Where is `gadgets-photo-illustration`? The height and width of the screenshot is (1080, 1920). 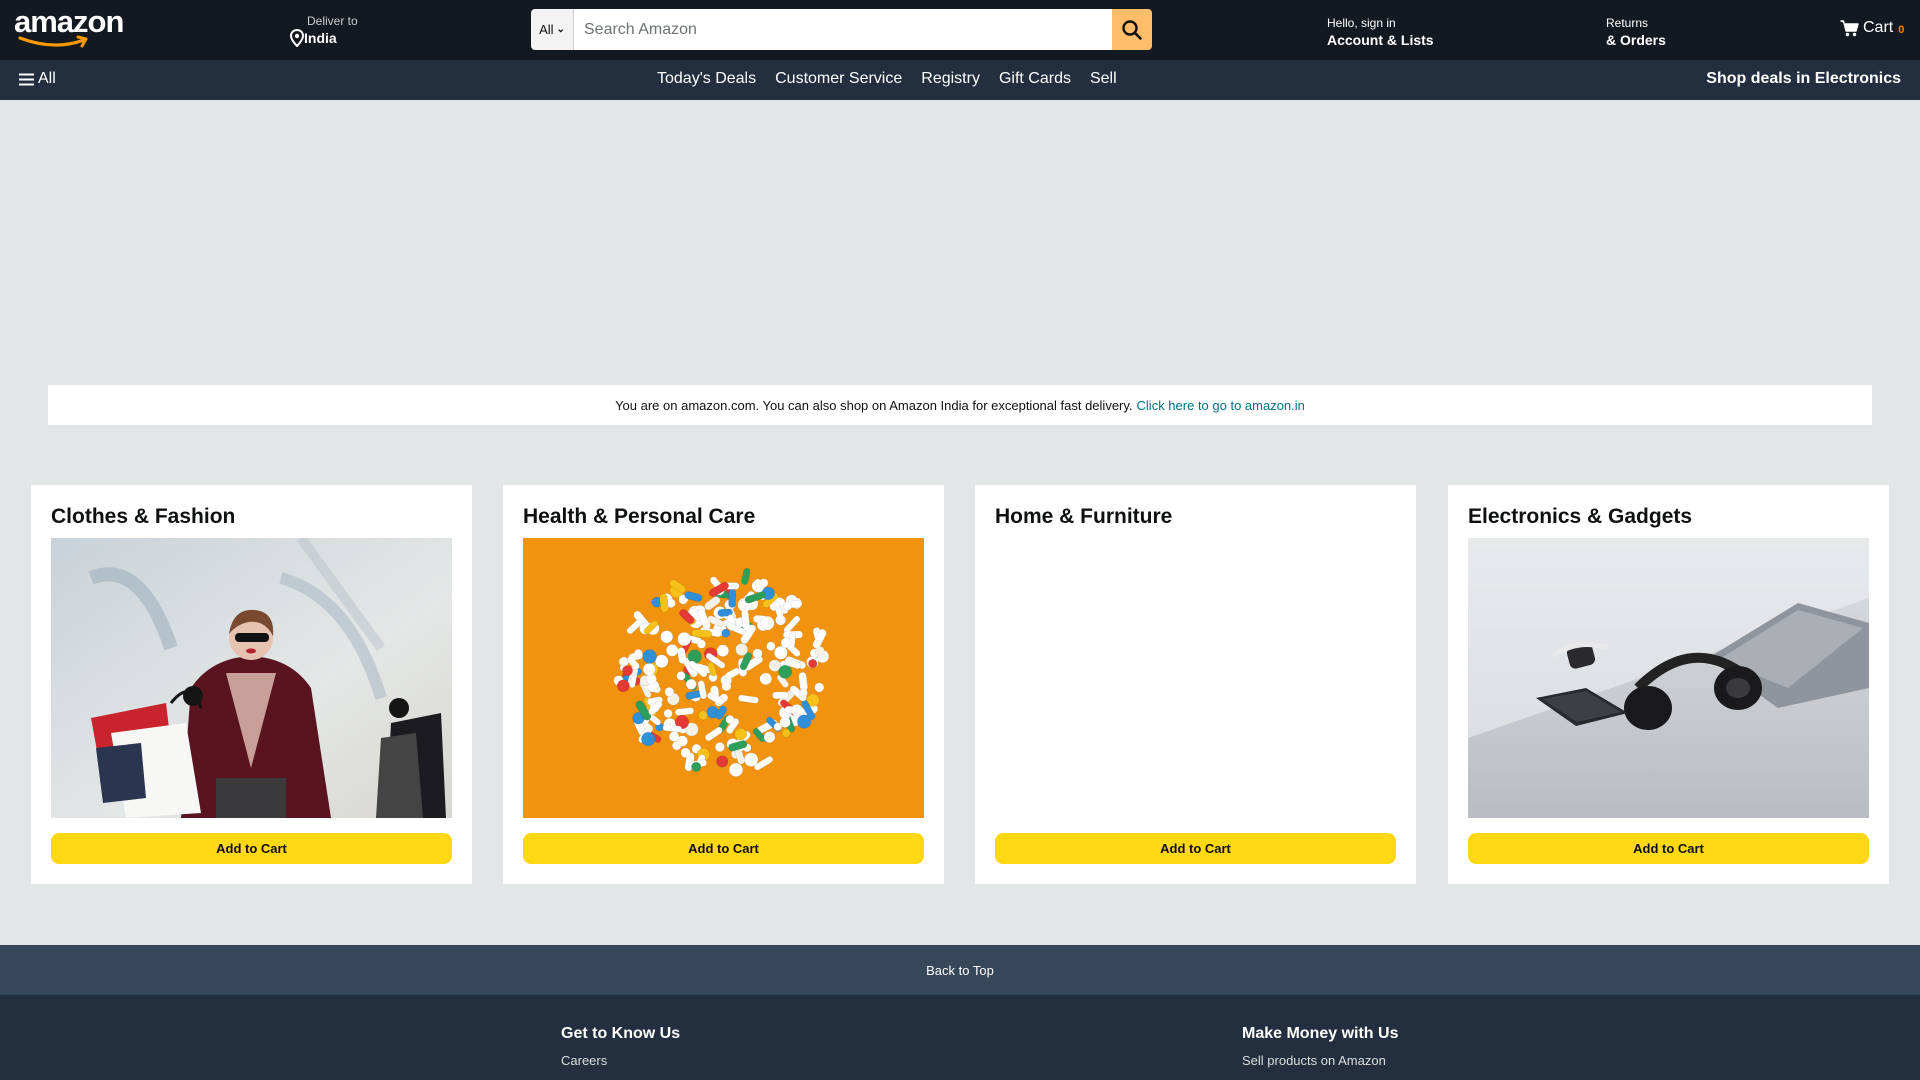
gadgets-photo-illustration is located at coordinates (1668, 678).